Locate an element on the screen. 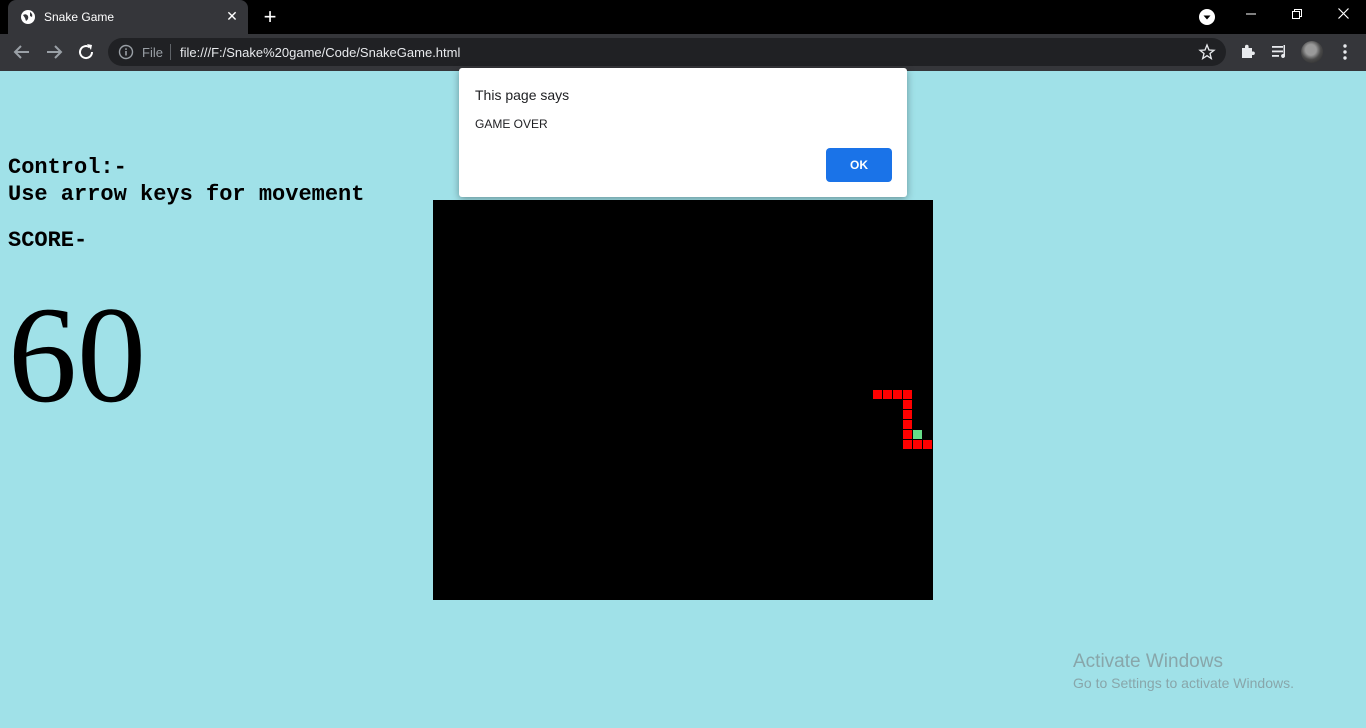  star-icon is located at coordinates (1207, 52).